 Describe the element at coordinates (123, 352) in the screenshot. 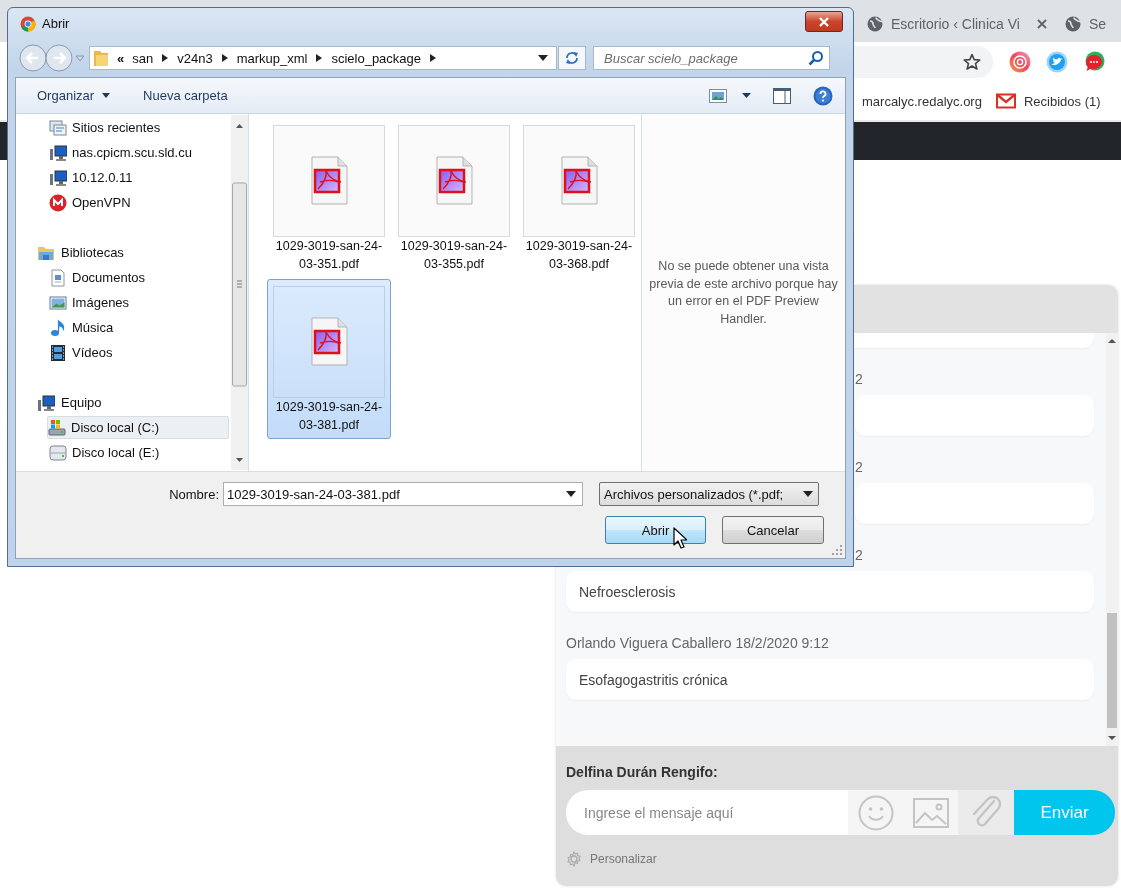

I see `sidebar-item: Vídeos` at that location.